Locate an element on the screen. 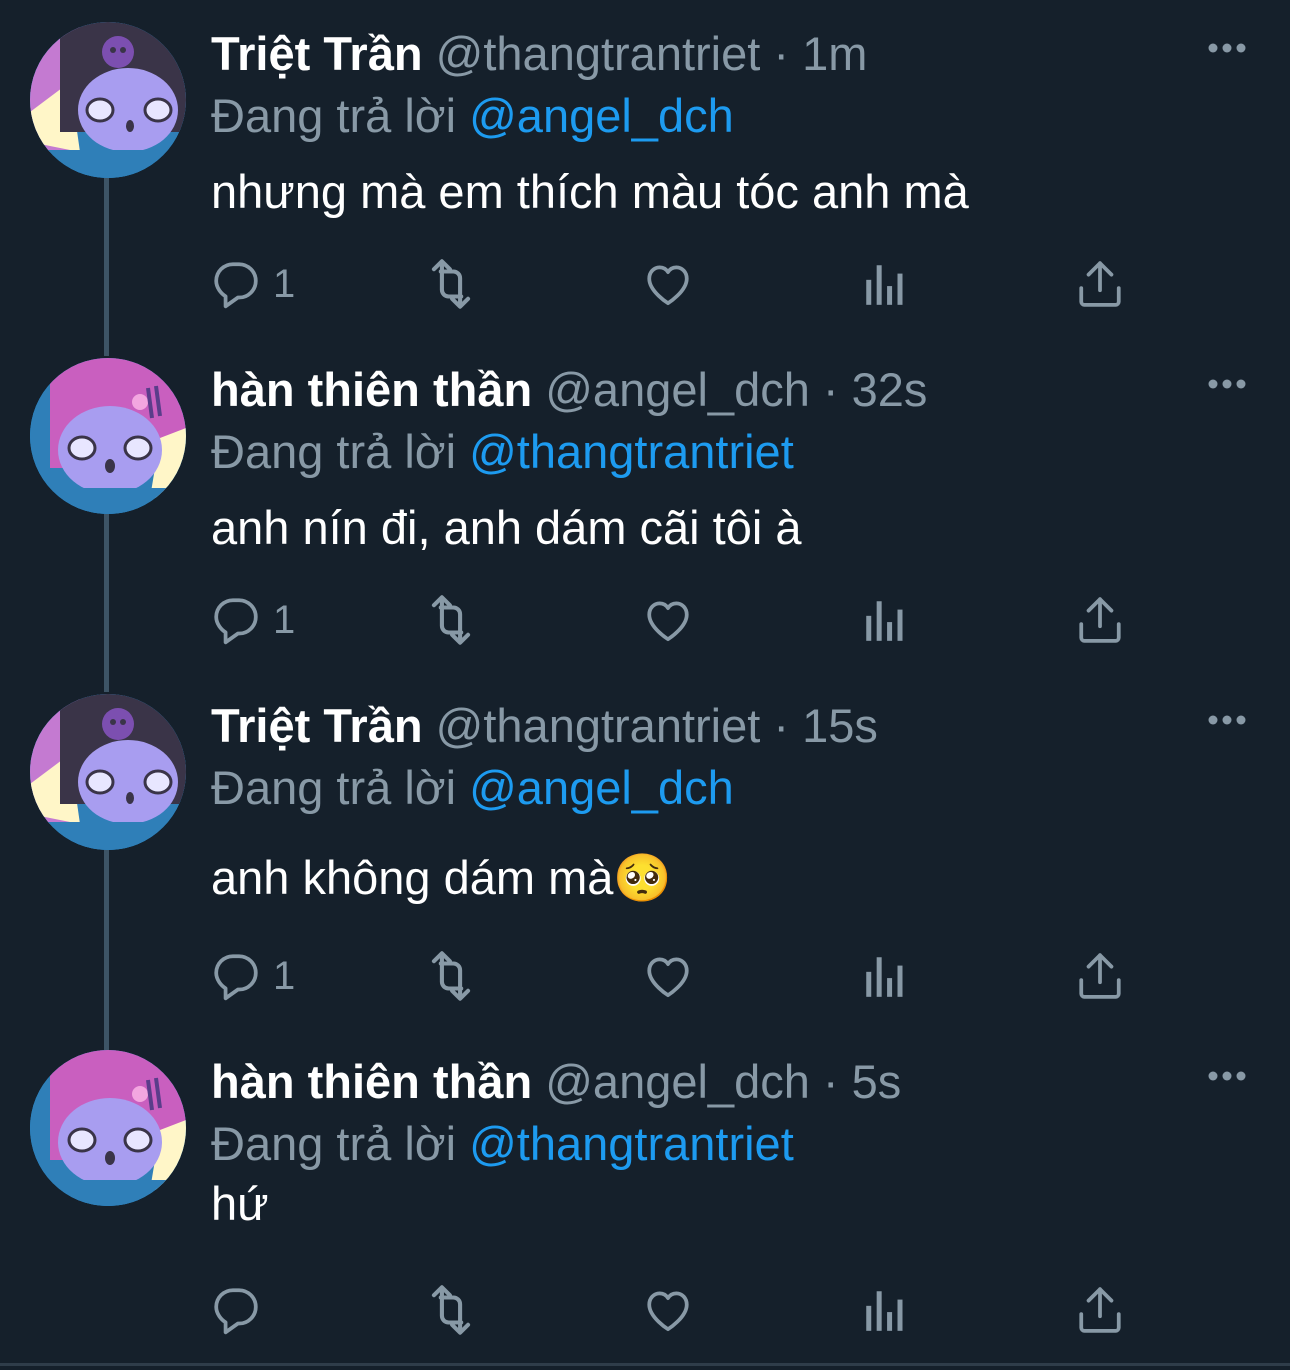 The height and width of the screenshot is (1370, 1290). reply-button is located at coordinates (242, 1310).